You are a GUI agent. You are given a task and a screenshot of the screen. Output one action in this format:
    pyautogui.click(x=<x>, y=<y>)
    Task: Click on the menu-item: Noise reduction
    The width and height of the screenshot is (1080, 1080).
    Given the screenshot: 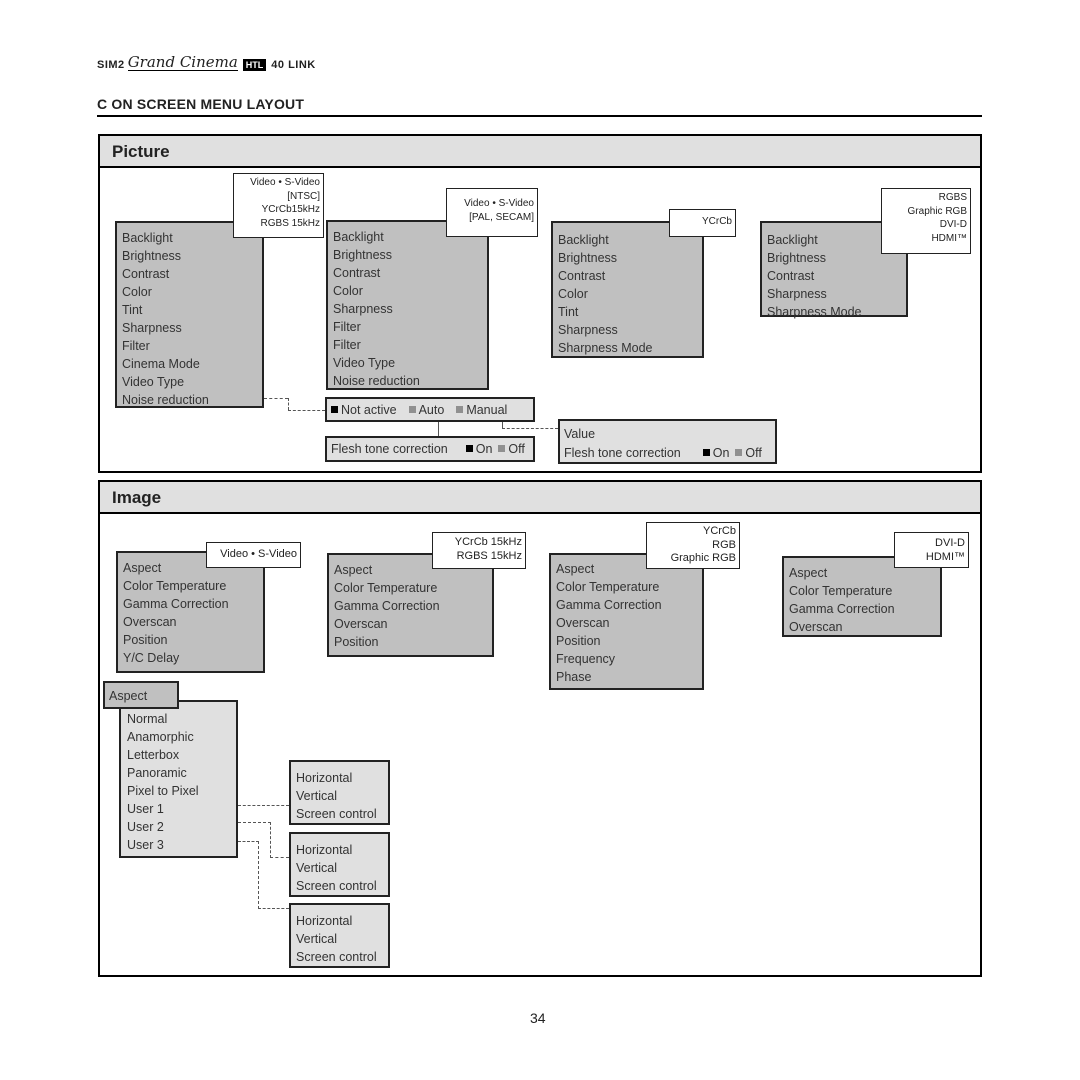 What is the action you would take?
    pyautogui.click(x=165, y=400)
    